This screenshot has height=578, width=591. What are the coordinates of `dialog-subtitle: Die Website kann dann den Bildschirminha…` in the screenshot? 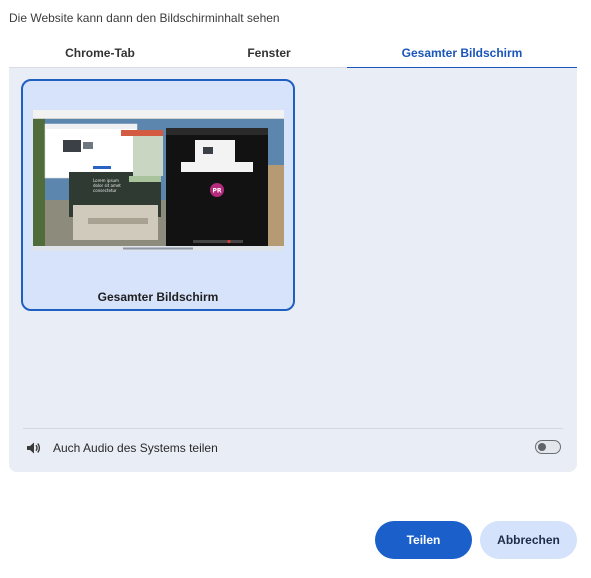 It's located at (144, 18).